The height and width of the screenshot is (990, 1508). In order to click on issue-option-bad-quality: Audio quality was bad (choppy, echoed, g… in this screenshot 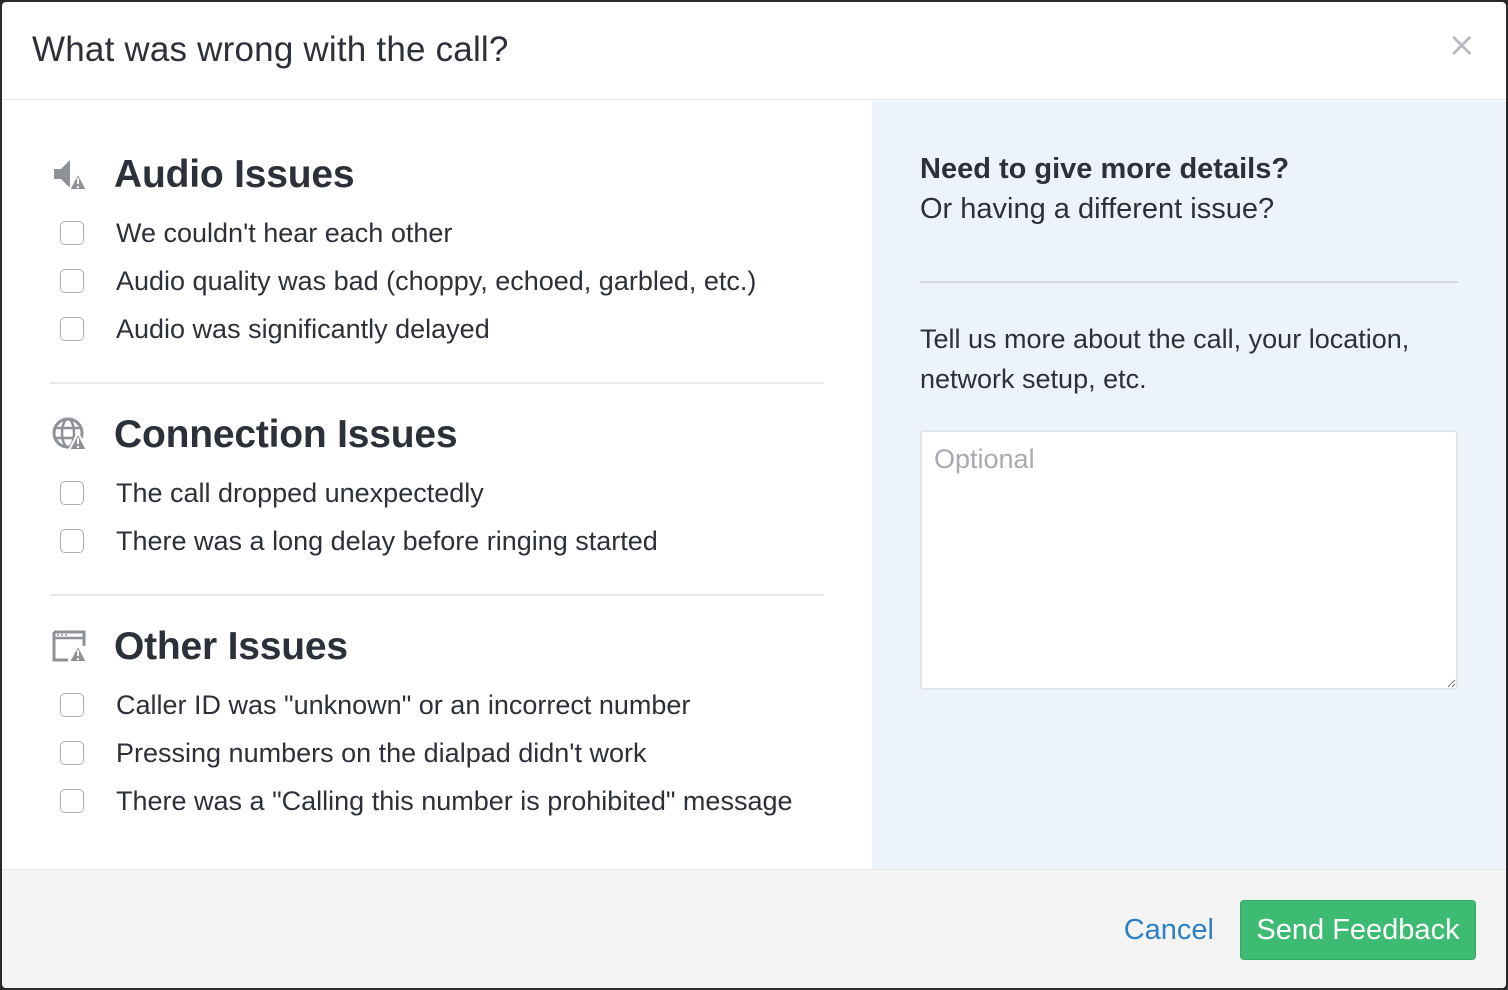, I will do `click(437, 281)`.